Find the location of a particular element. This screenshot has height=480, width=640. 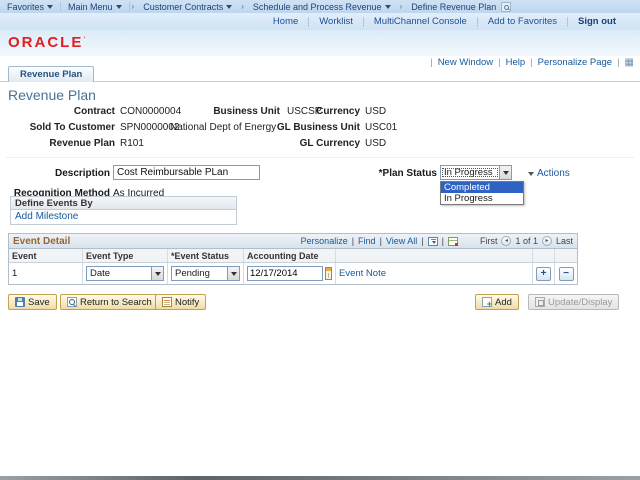

gl-business-unit-label: GL Business Unit is located at coordinates (318, 127).